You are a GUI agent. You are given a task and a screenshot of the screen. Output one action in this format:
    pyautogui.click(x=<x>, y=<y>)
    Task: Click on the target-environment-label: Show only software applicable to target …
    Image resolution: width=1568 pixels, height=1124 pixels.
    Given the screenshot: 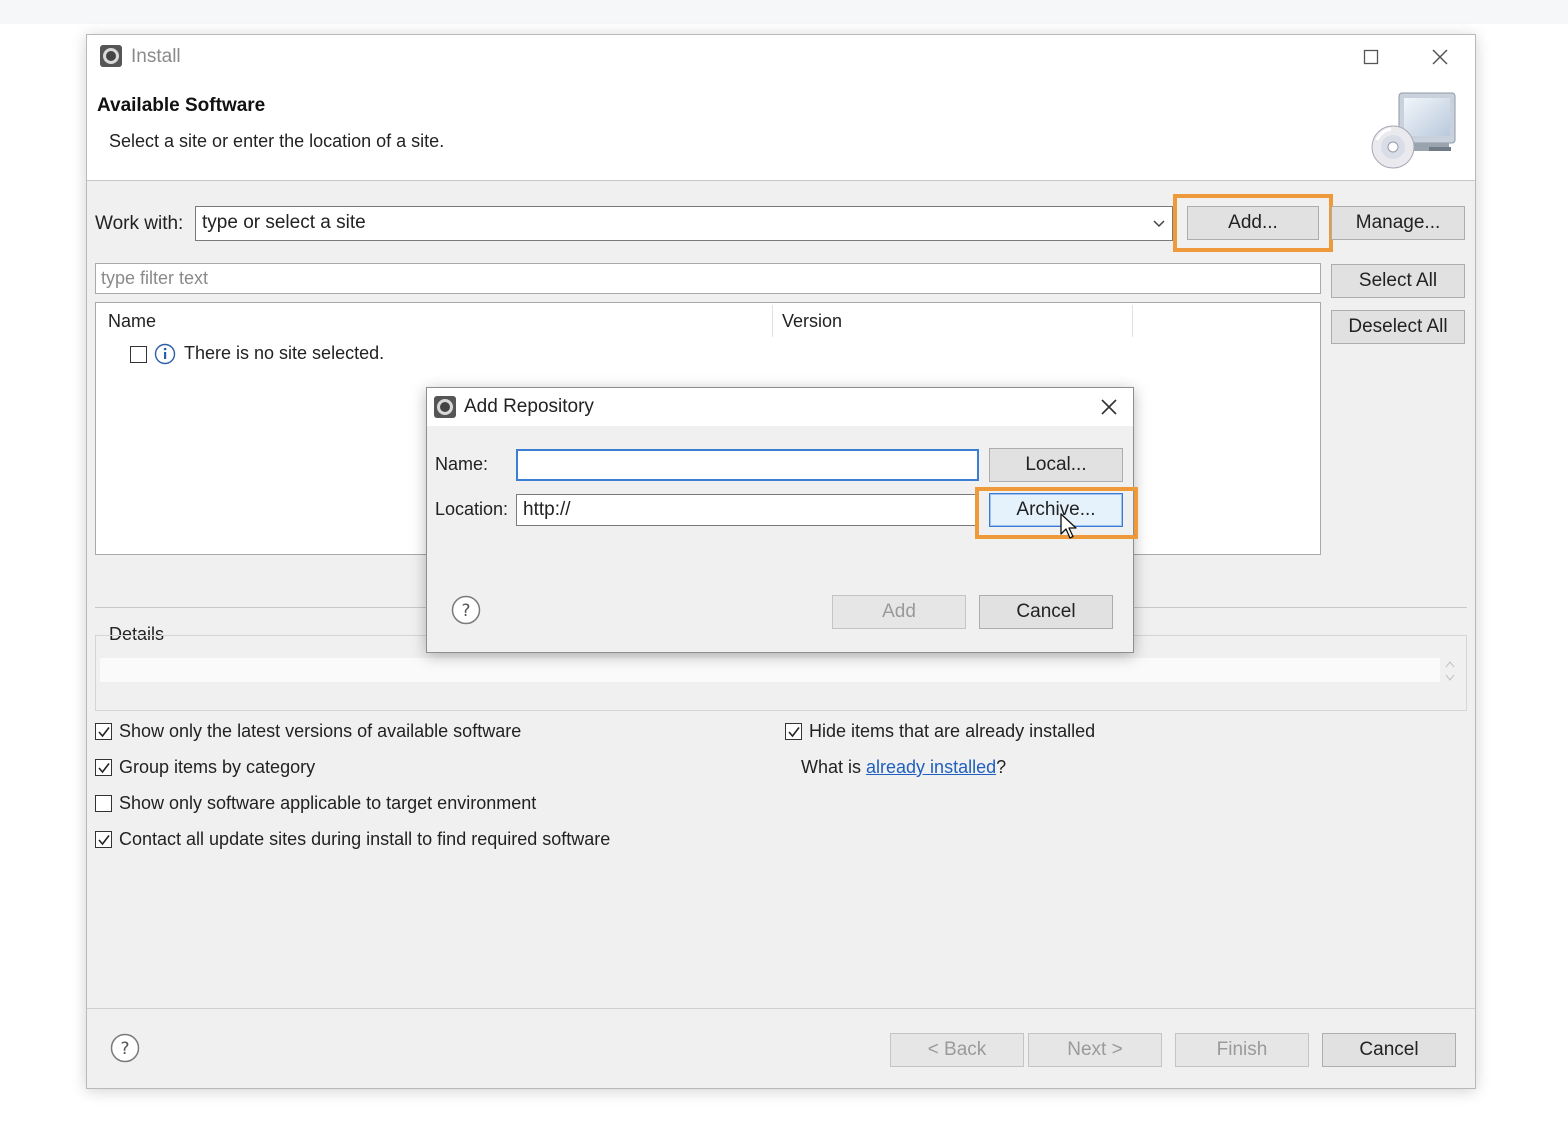 What is the action you would take?
    pyautogui.click(x=327, y=803)
    